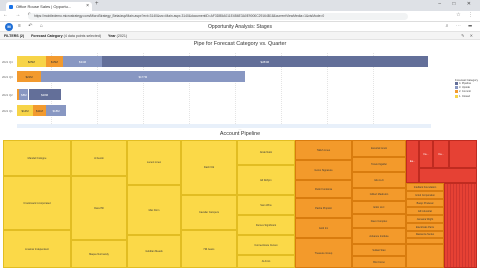  Describe the element at coordinates (143, 76) in the screenshot. I see `bar-segment: $177M` at that location.